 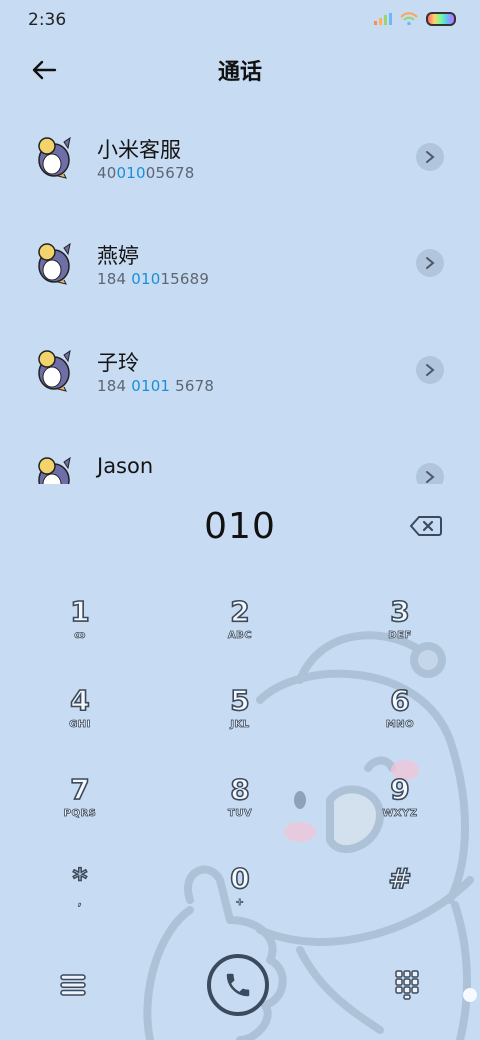 I want to click on number-match: 0101, so click(x=151, y=386).